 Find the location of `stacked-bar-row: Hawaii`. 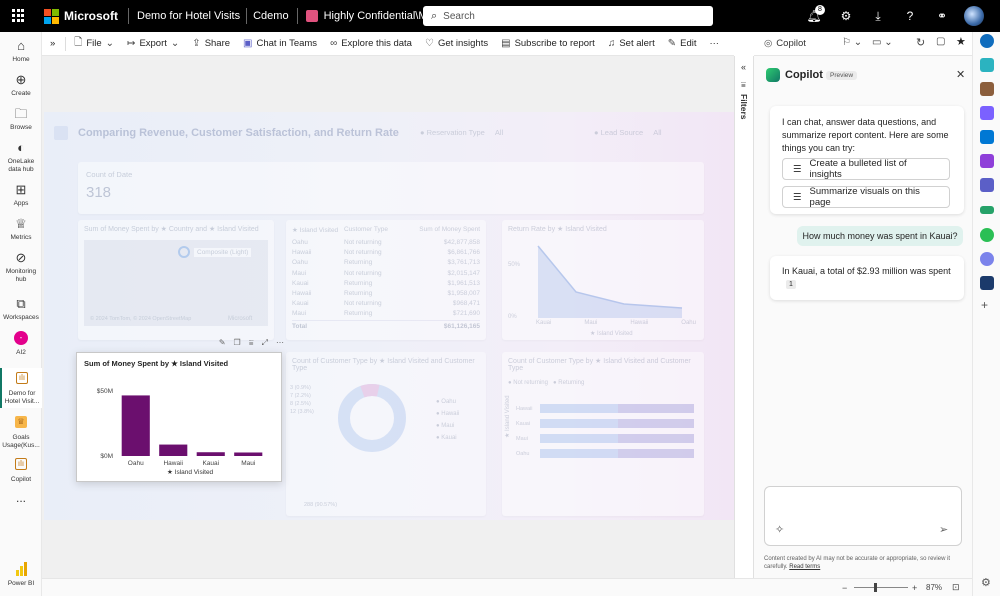

stacked-bar-row: Hawaii is located at coordinates (607, 408).